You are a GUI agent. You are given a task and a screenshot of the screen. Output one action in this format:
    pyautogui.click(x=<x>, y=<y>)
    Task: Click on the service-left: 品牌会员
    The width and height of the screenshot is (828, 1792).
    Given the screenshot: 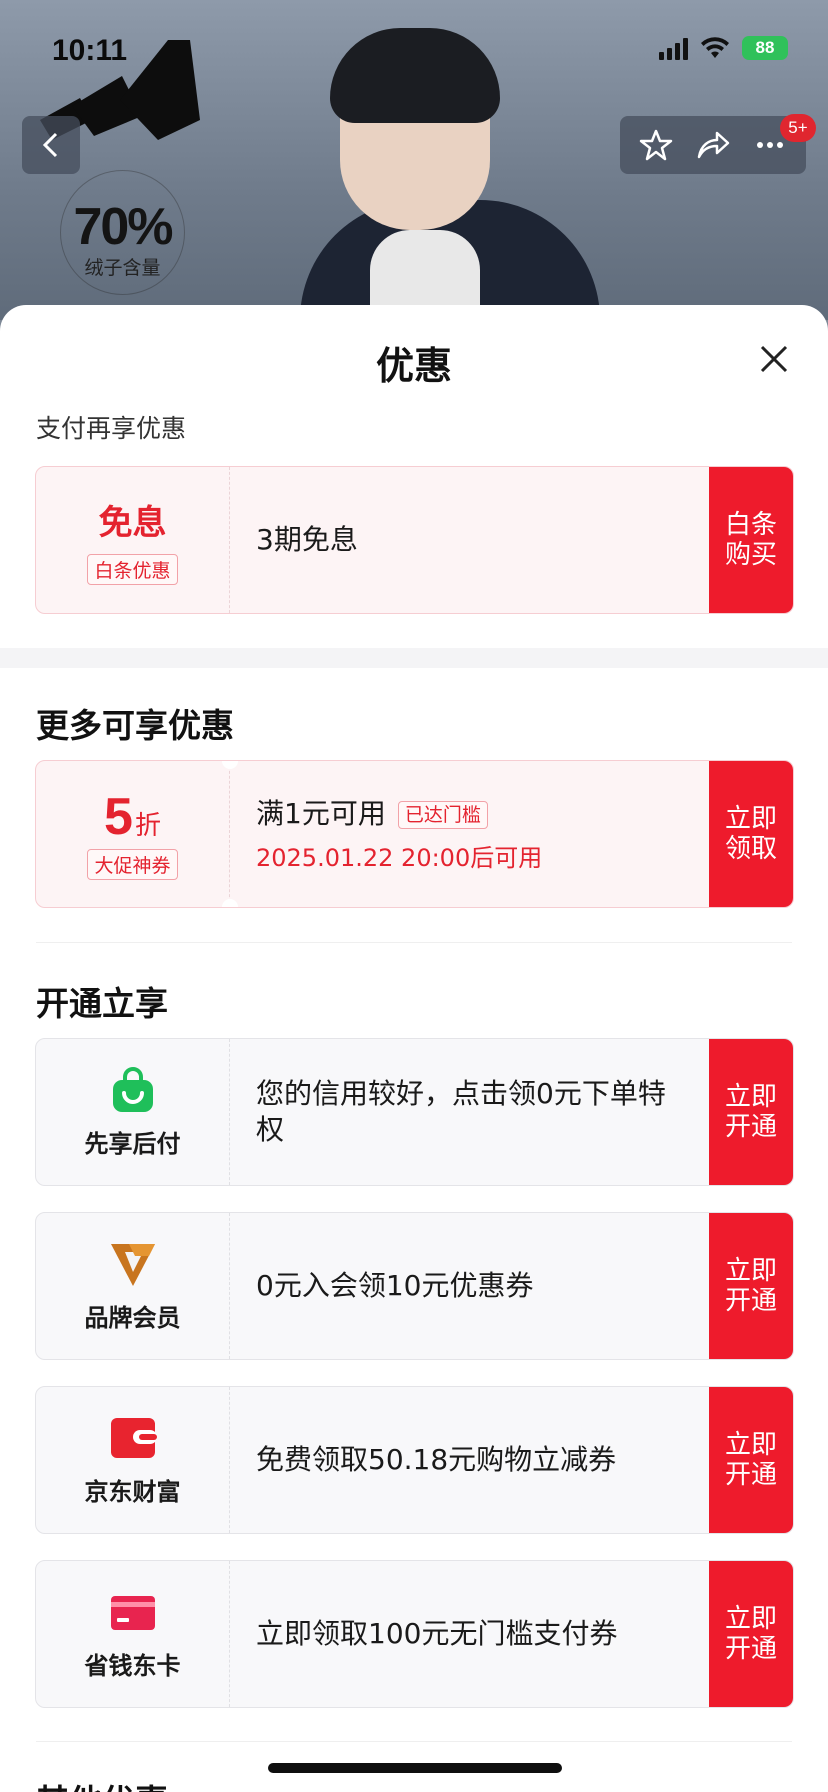 What is the action you would take?
    pyautogui.click(x=133, y=1286)
    